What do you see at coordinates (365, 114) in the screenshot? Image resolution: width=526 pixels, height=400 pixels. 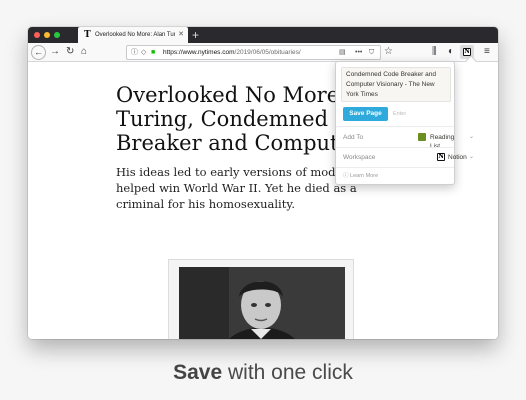 I see `save-page-button: Save Page` at bounding box center [365, 114].